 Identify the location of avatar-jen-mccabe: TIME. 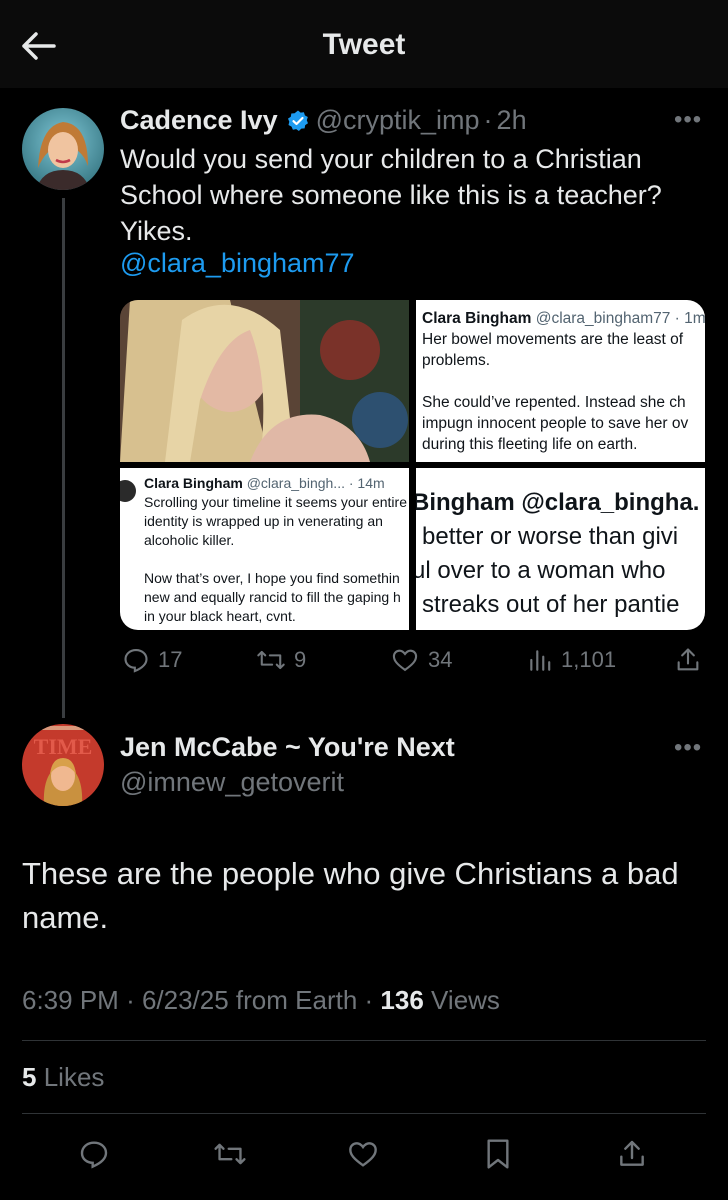
(63, 765).